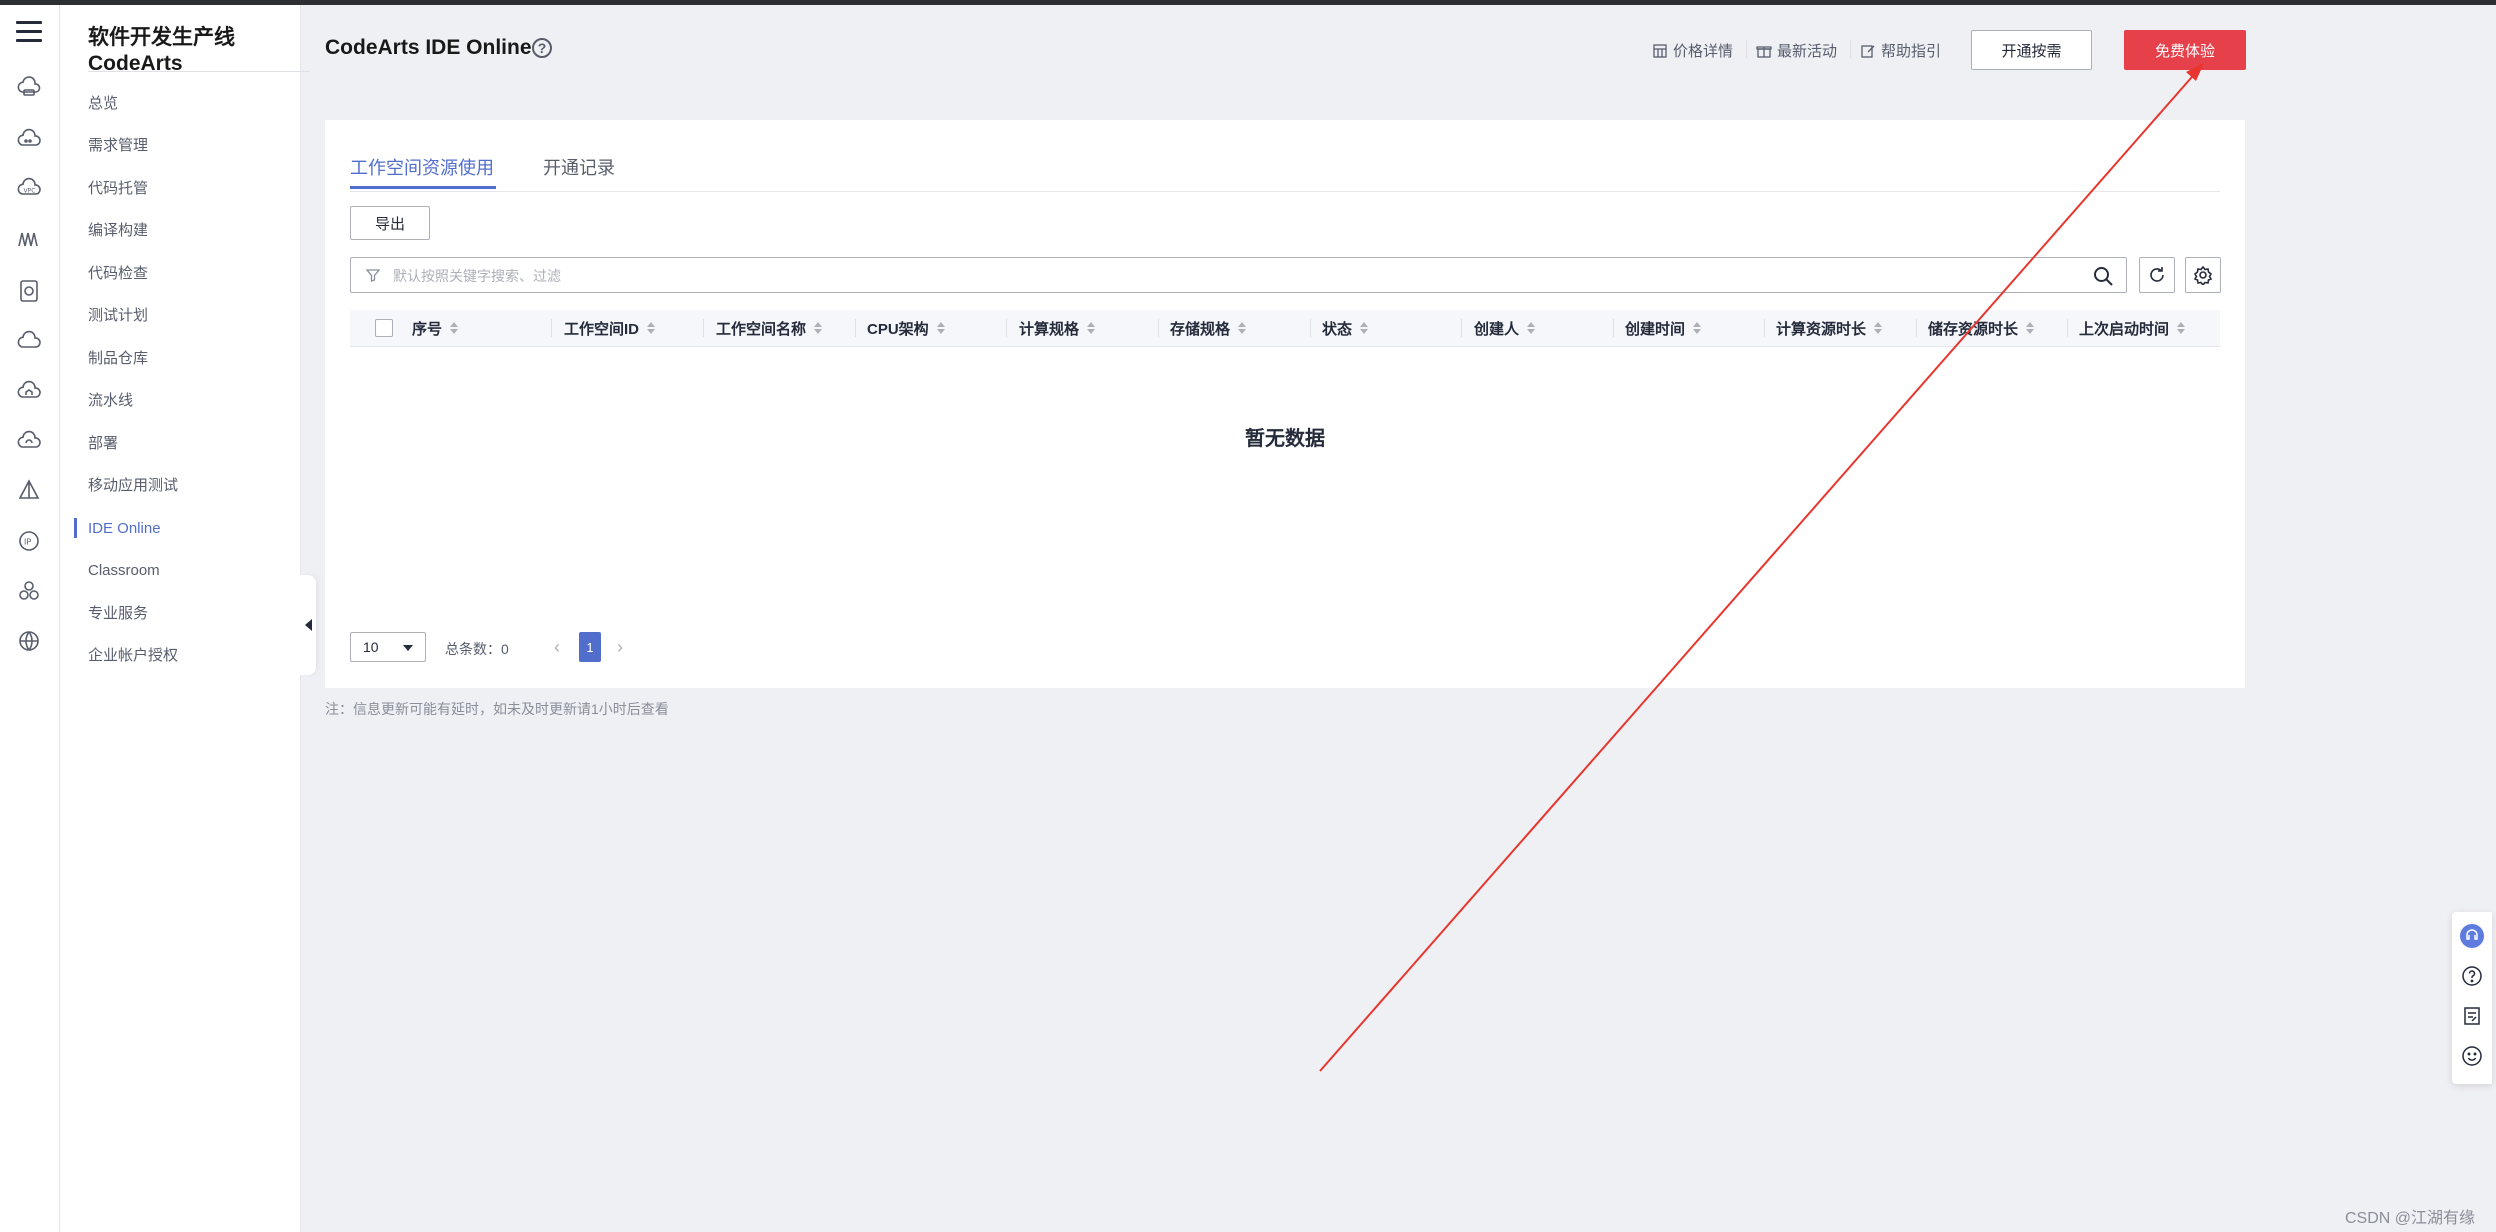  I want to click on column-header: 上次启动时间, so click(2132, 328).